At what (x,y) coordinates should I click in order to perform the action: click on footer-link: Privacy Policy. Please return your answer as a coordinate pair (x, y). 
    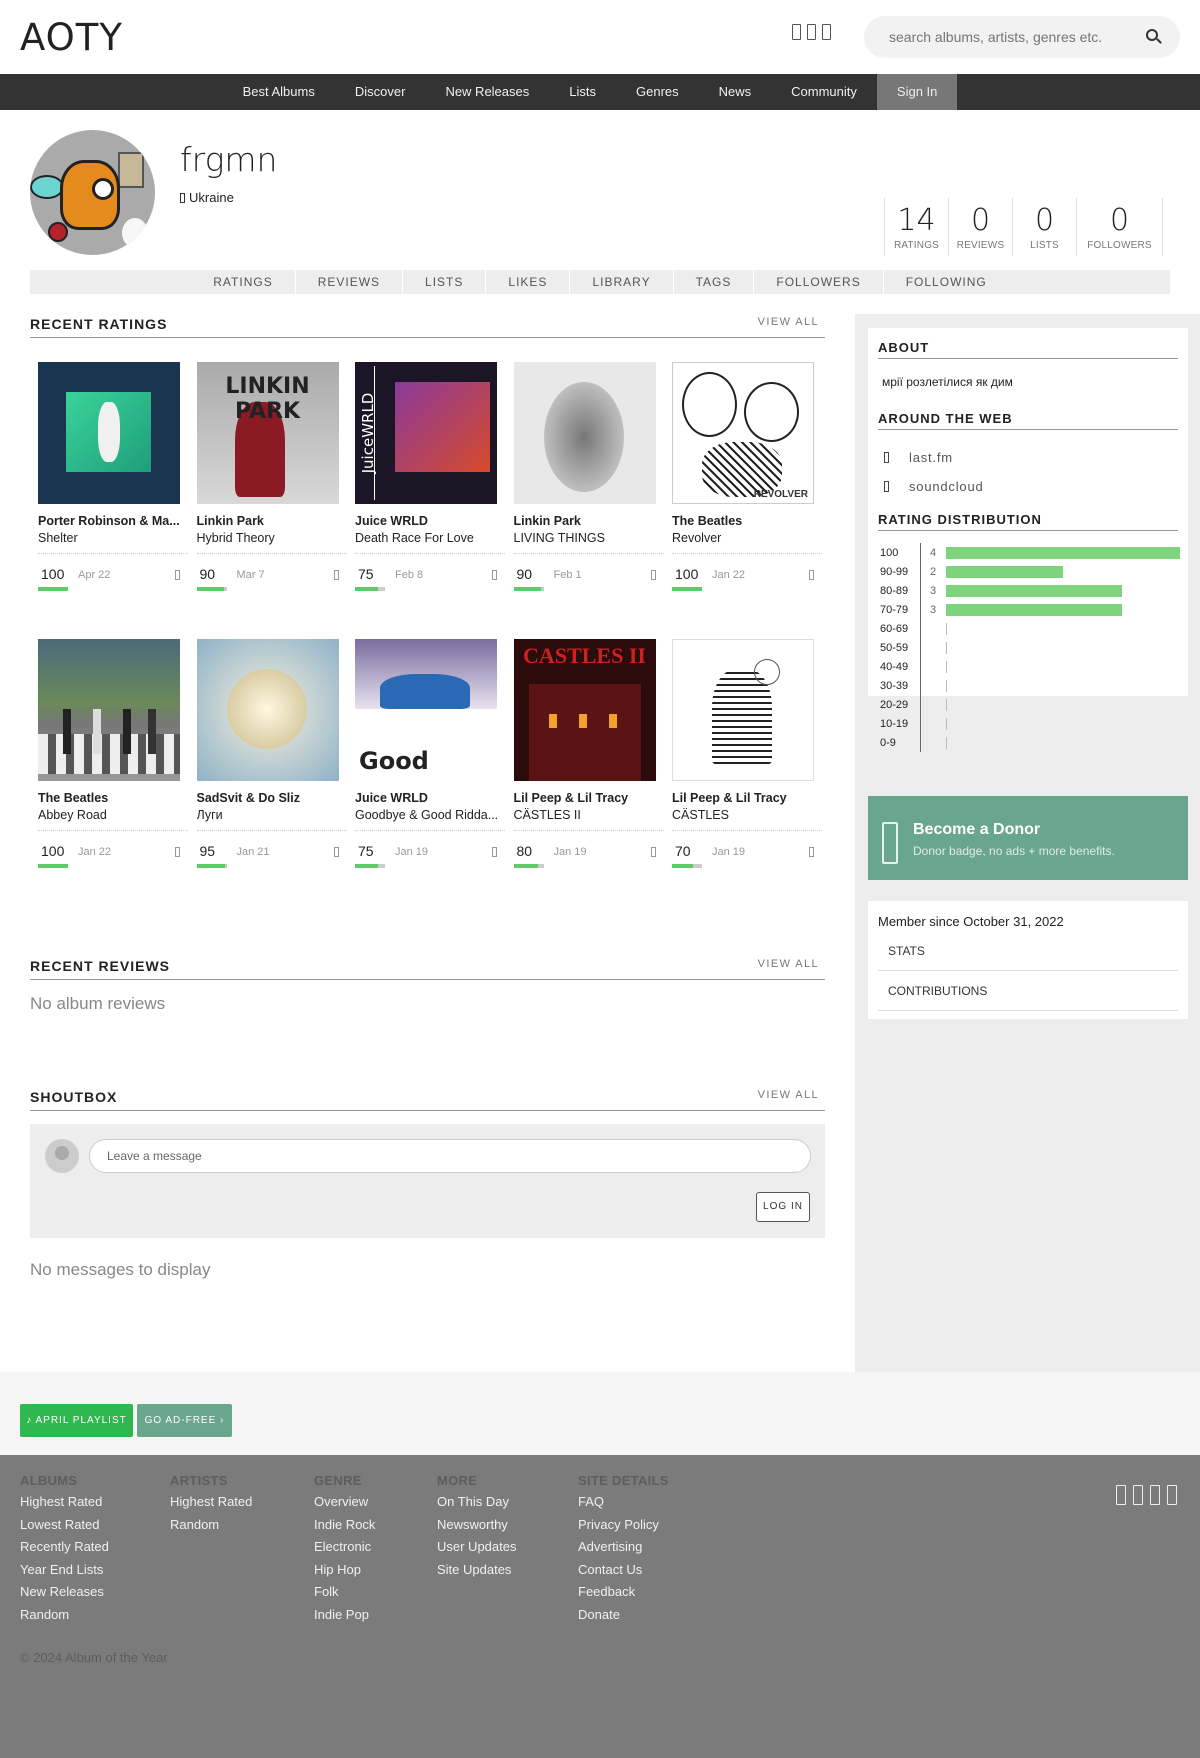
    Looking at the image, I should click on (623, 1528).